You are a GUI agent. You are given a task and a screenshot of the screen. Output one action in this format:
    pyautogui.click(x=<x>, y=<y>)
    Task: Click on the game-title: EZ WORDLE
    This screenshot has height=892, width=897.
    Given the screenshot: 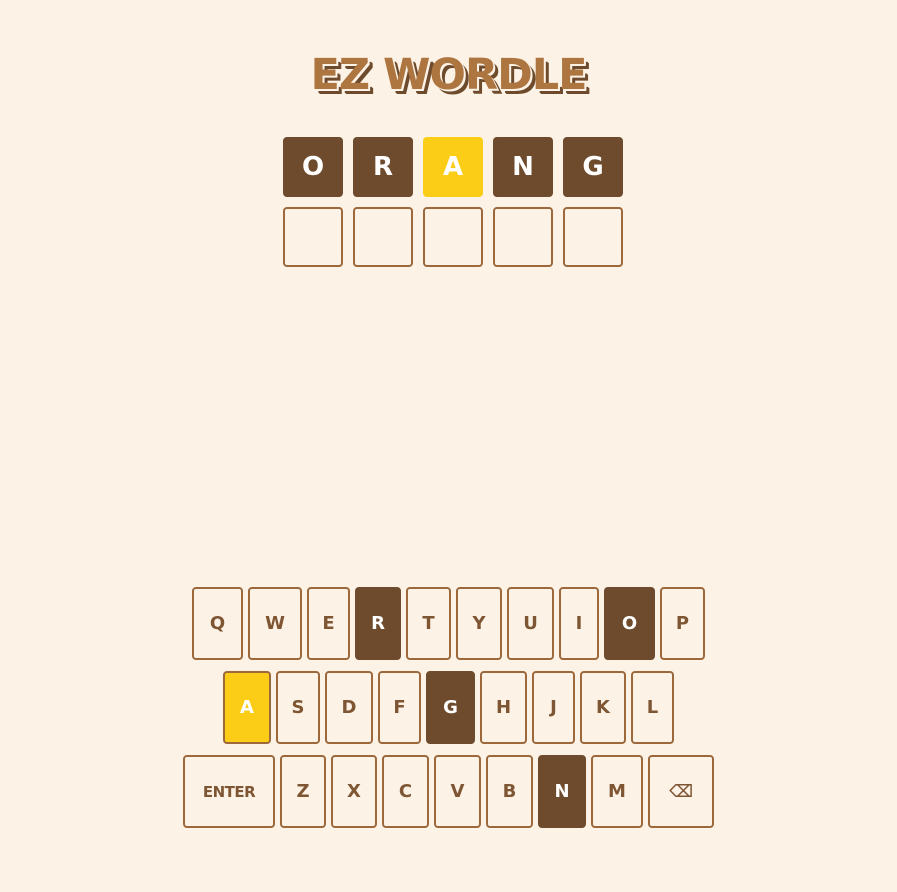 What is the action you would take?
    pyautogui.click(x=448, y=75)
    